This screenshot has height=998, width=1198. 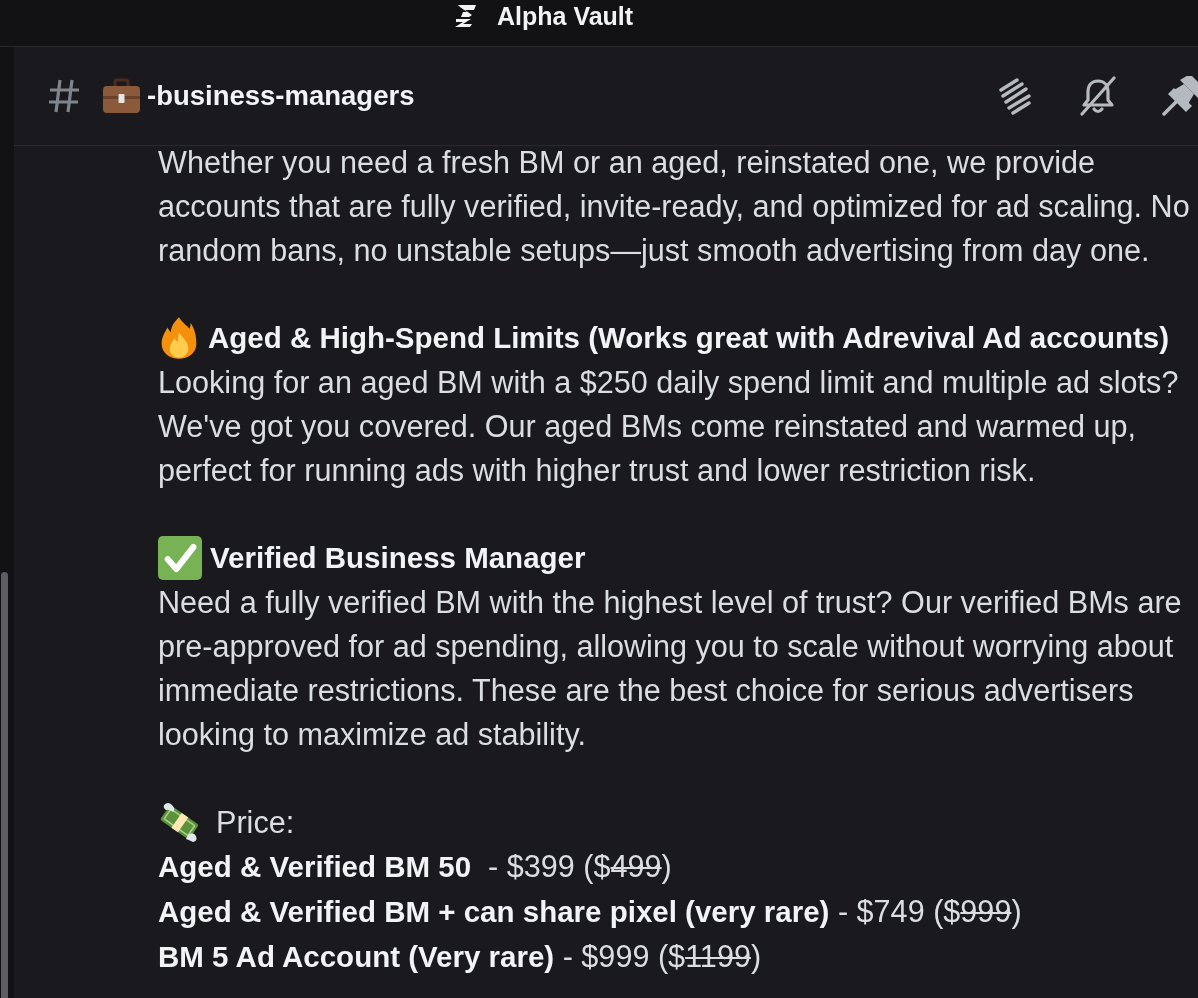 I want to click on channel-name: -business-managers, so click(x=281, y=96).